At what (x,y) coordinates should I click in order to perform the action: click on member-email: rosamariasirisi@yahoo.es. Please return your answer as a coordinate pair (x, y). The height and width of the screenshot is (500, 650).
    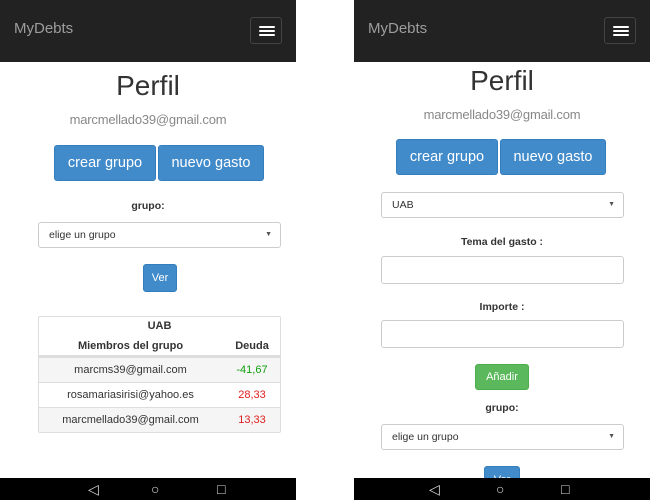
    Looking at the image, I should click on (130, 395).